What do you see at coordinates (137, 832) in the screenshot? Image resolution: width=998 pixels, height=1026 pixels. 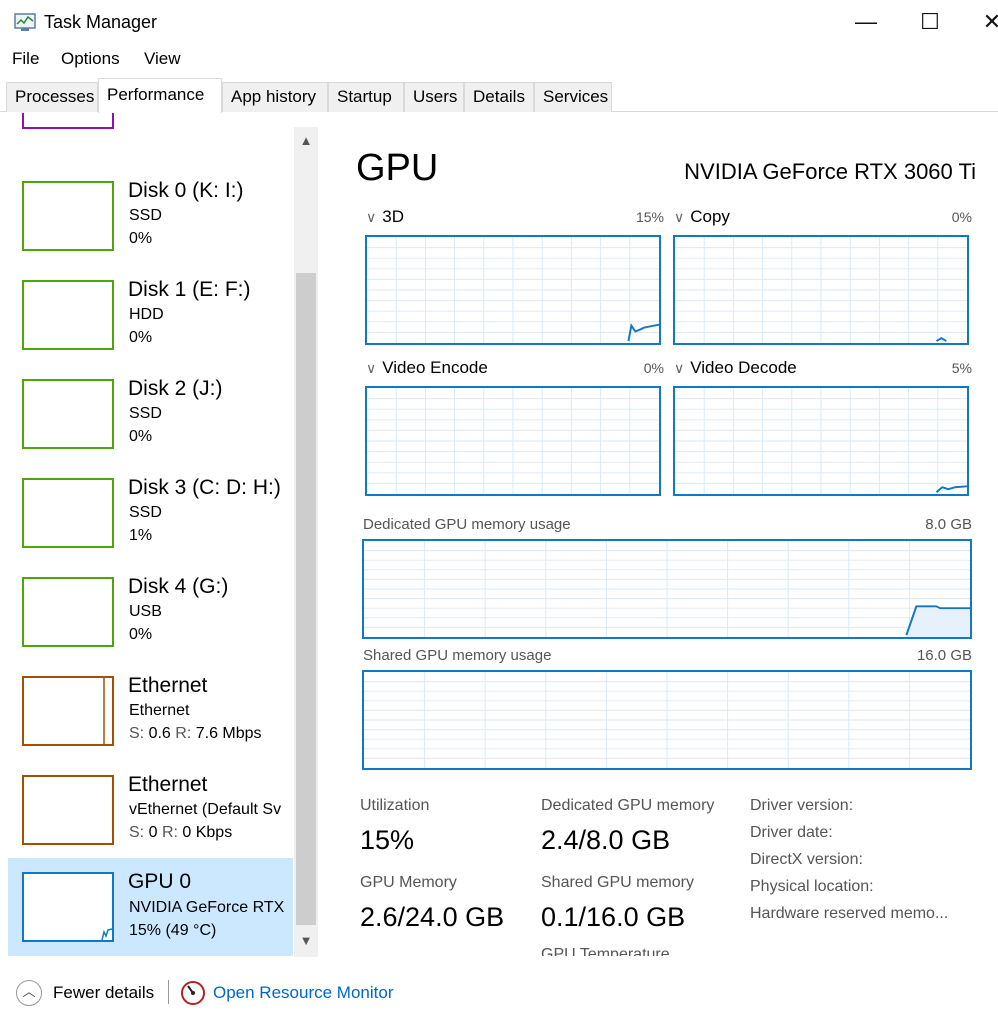 I see `send-label: S:` at bounding box center [137, 832].